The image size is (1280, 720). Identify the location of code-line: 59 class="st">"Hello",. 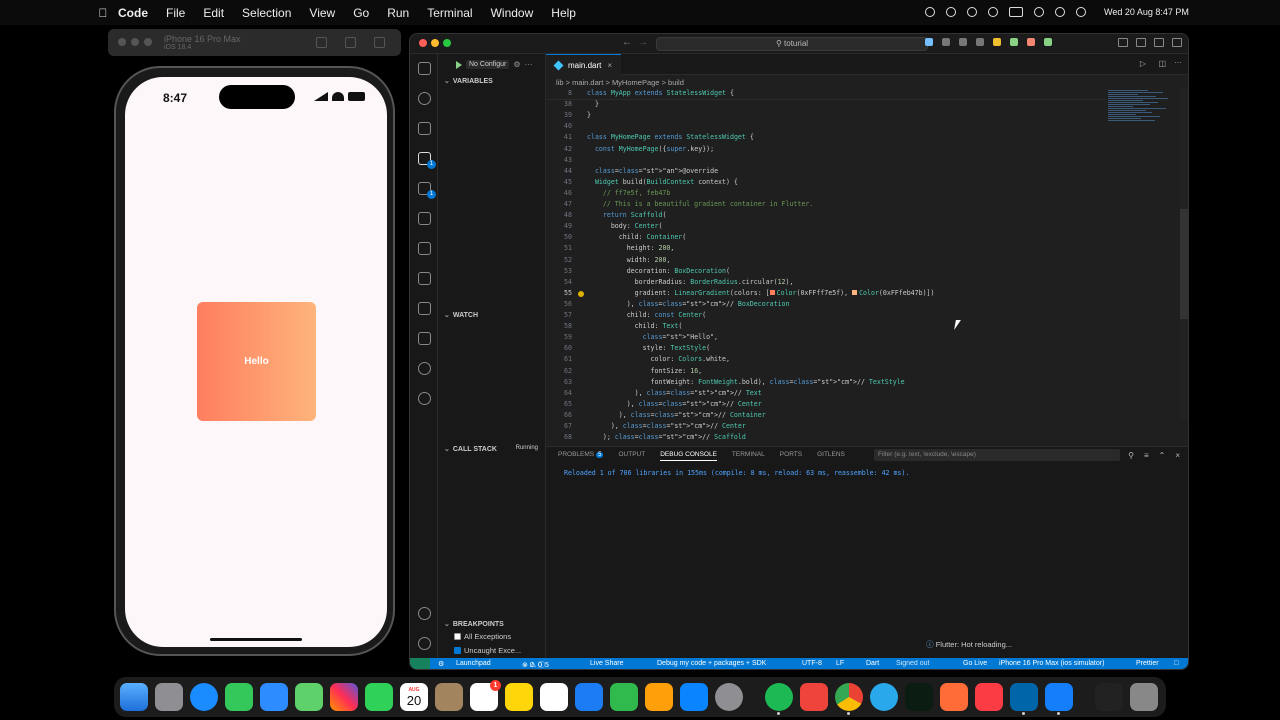
(826, 338).